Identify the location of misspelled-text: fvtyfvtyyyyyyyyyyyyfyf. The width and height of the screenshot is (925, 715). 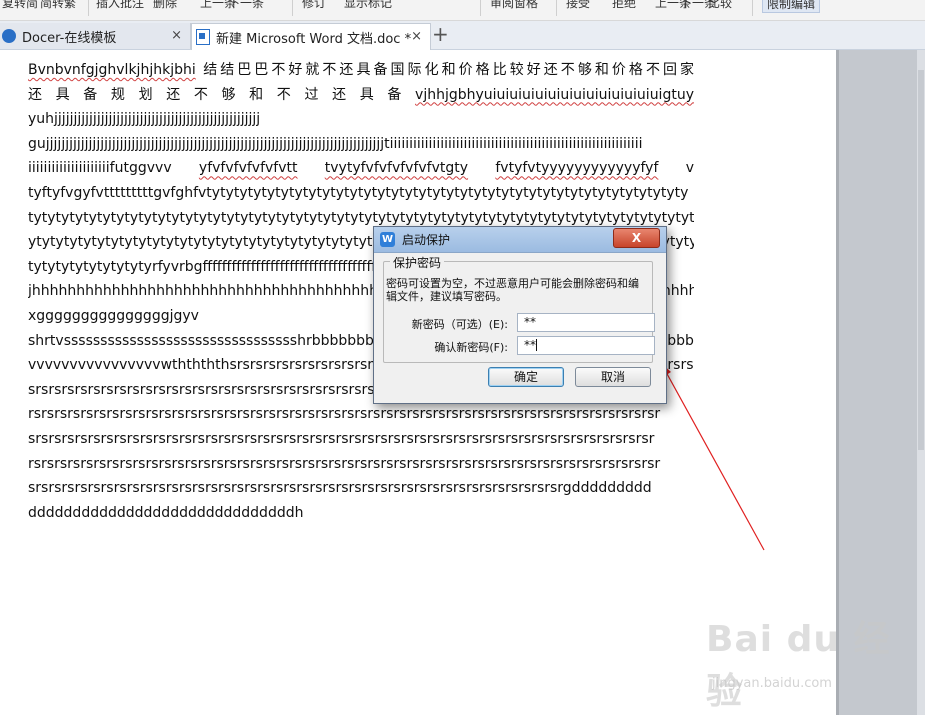
(577, 168).